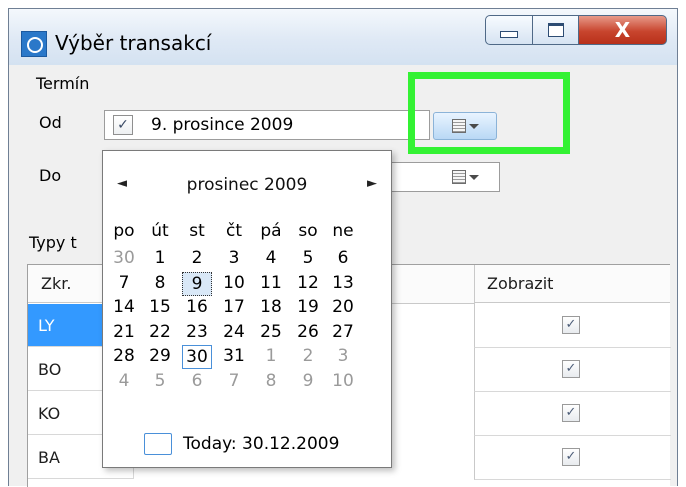 This screenshot has height=487, width=686. What do you see at coordinates (160, 332) in the screenshot?
I see `calendar-day: 22` at bounding box center [160, 332].